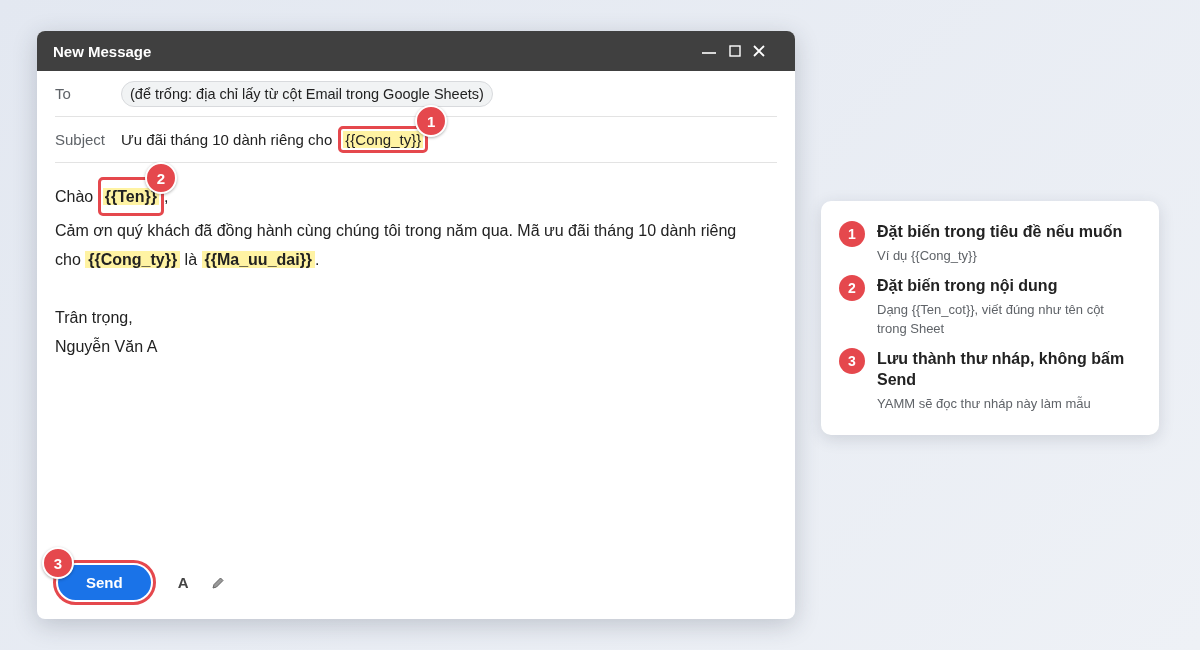  Describe the element at coordinates (81, 139) in the screenshot. I see `subject-label: Subject` at that location.